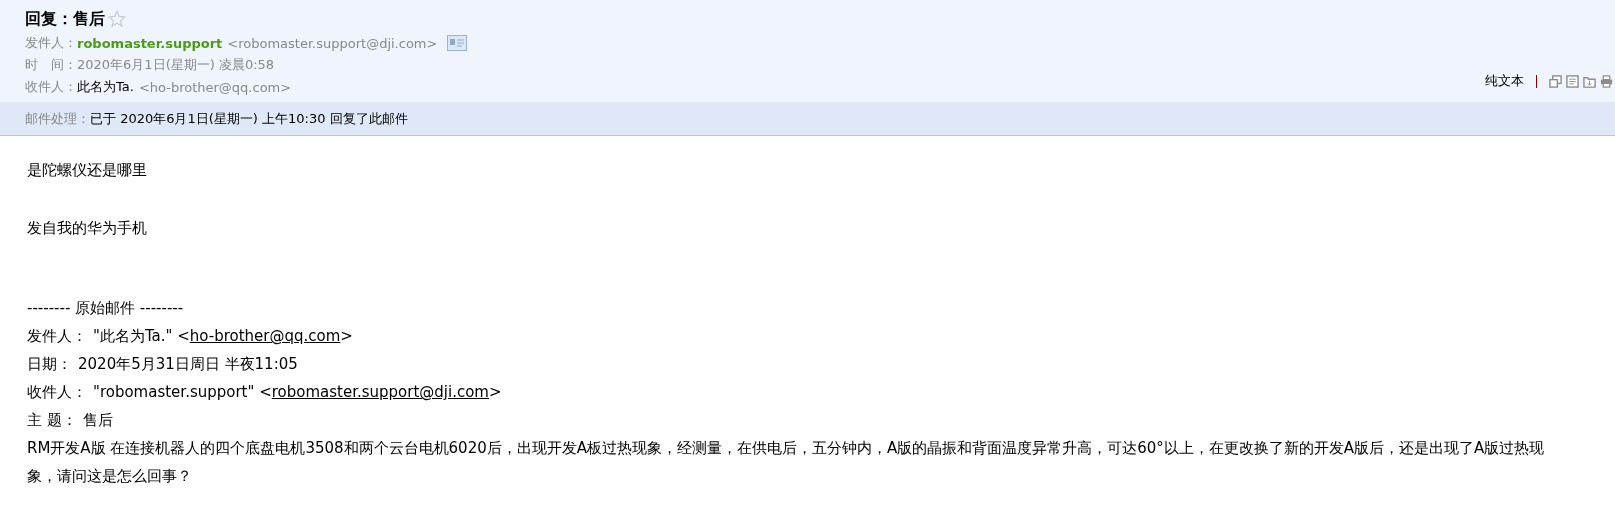 The image size is (1615, 522). What do you see at coordinates (1589, 81) in the screenshot?
I see `download-icon` at bounding box center [1589, 81].